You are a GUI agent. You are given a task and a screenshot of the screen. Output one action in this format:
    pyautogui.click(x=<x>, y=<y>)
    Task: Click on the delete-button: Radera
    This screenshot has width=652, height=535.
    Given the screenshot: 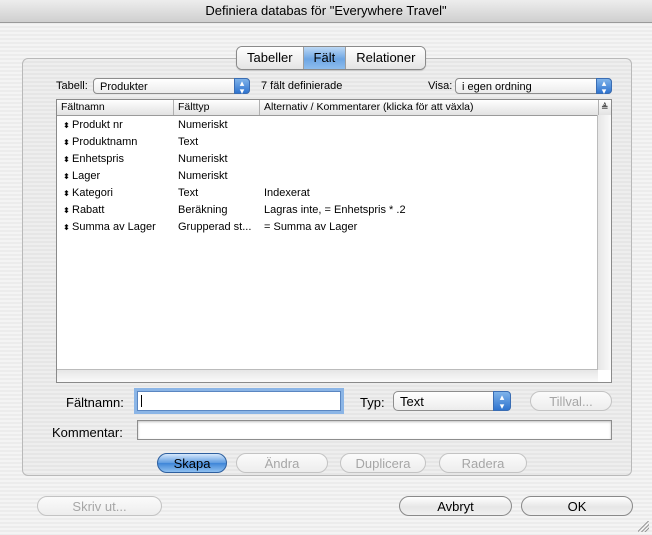 What is the action you would take?
    pyautogui.click(x=483, y=463)
    